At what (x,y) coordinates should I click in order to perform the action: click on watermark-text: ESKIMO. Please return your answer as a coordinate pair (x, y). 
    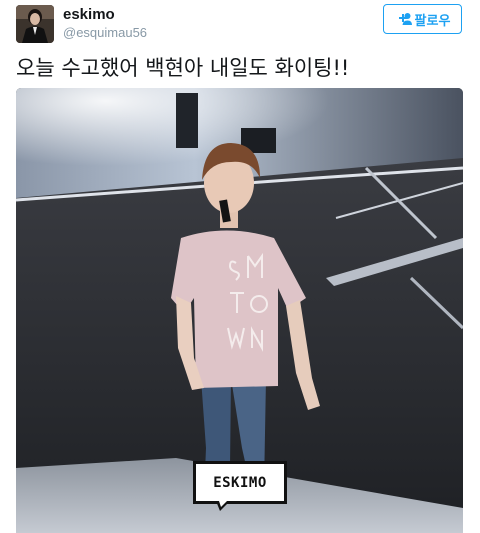
    Looking at the image, I should click on (240, 482).